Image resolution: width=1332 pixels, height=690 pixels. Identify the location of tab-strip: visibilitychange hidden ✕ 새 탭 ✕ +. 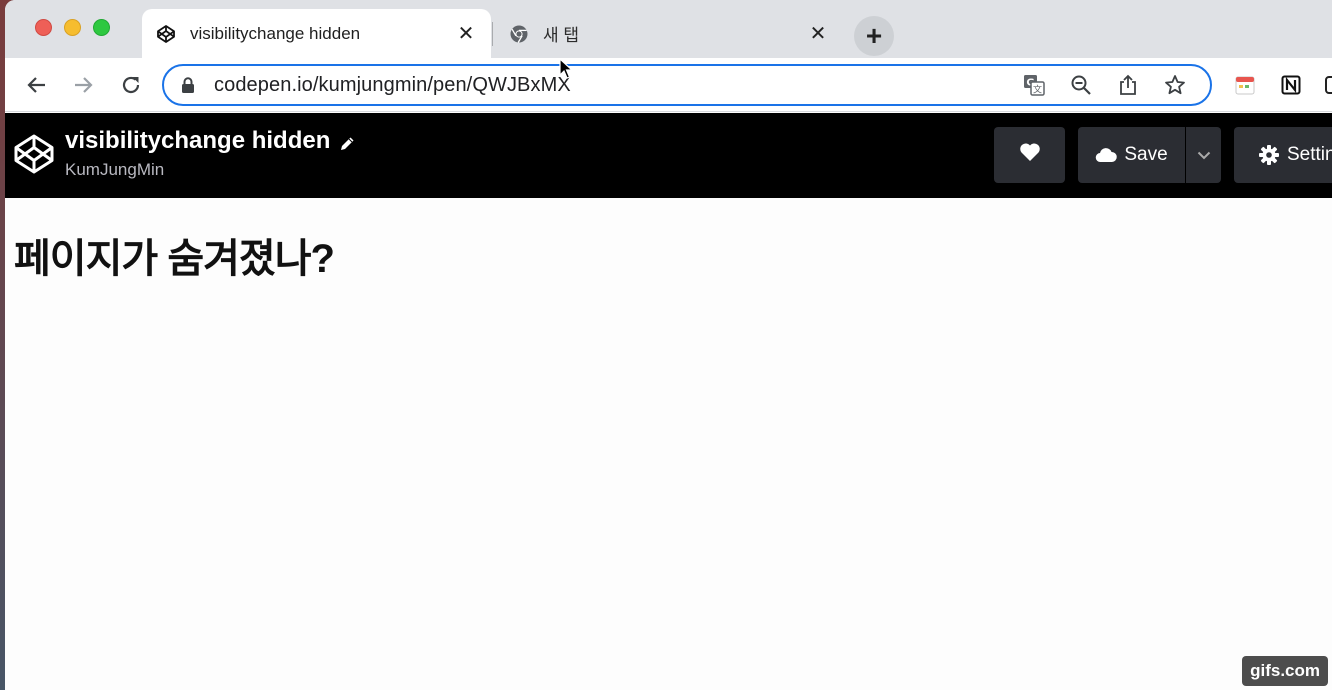
(668, 29).